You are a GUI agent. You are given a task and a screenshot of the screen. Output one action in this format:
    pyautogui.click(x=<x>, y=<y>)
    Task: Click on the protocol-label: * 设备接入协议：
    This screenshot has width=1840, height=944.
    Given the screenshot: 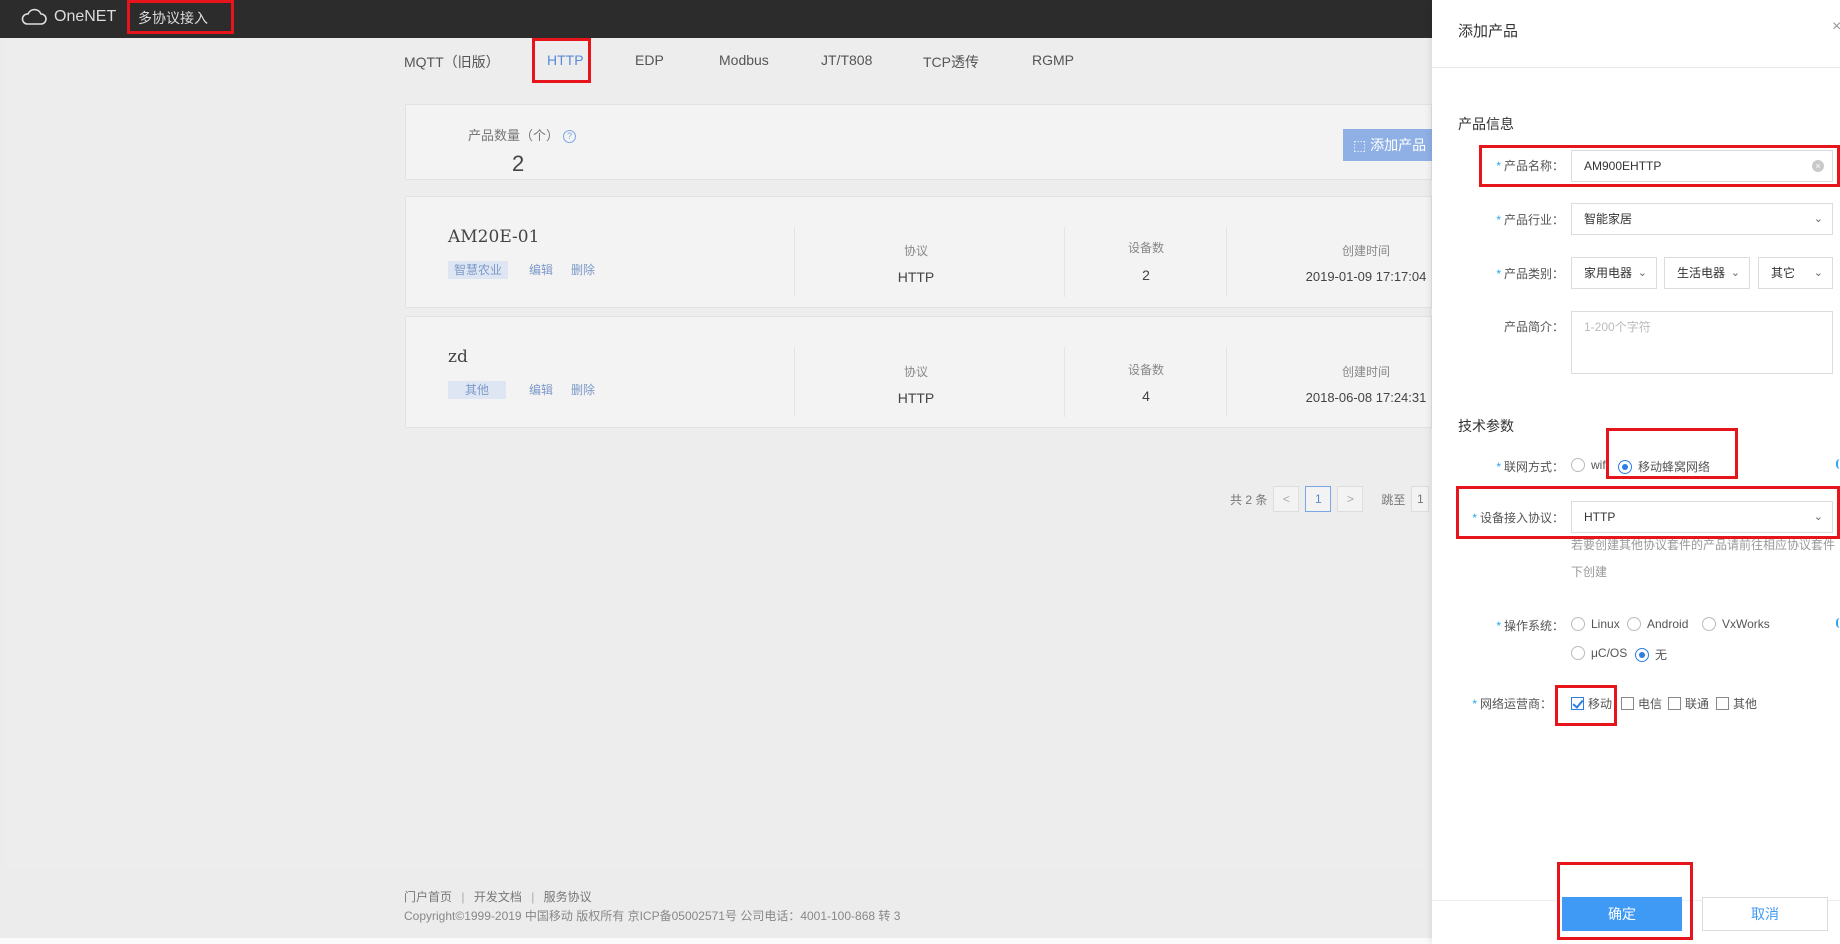 What is the action you would take?
    pyautogui.click(x=1518, y=518)
    